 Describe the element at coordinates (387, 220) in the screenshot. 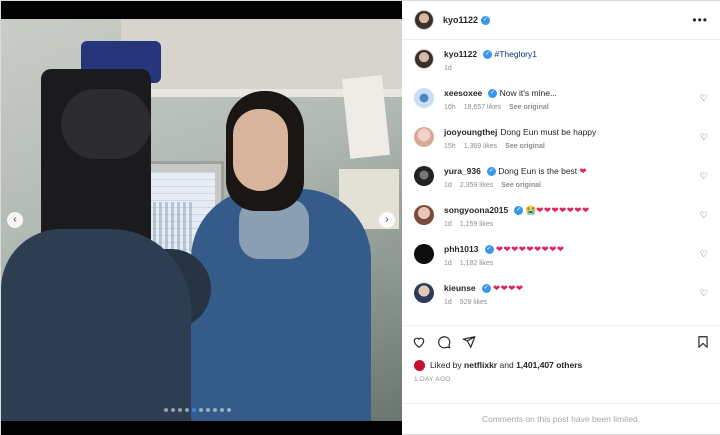

I see `carousel-next-icon: ›` at that location.